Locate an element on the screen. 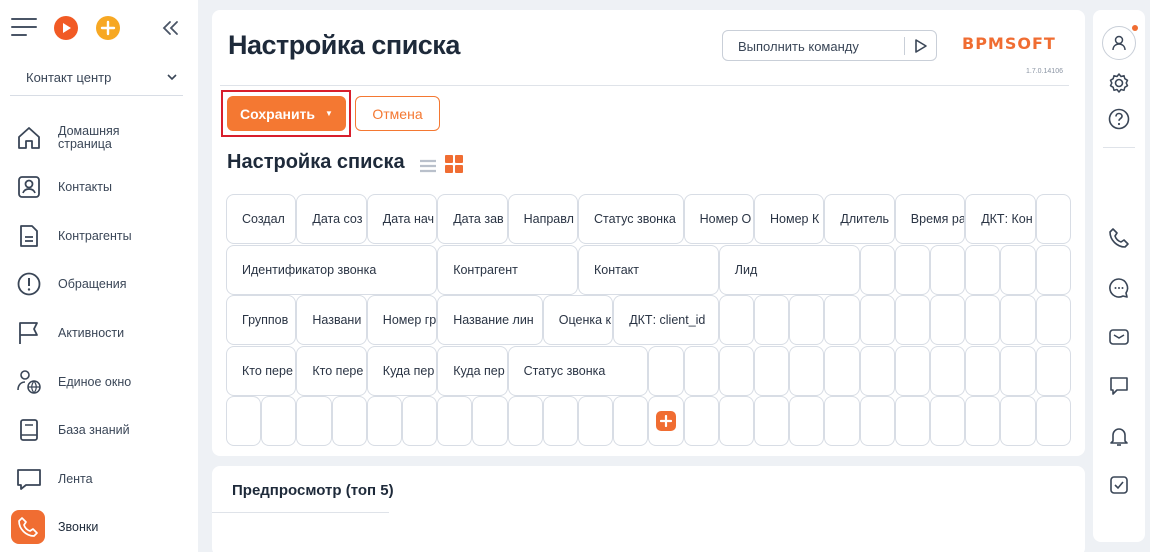  chat-icon is located at coordinates (1119, 288).